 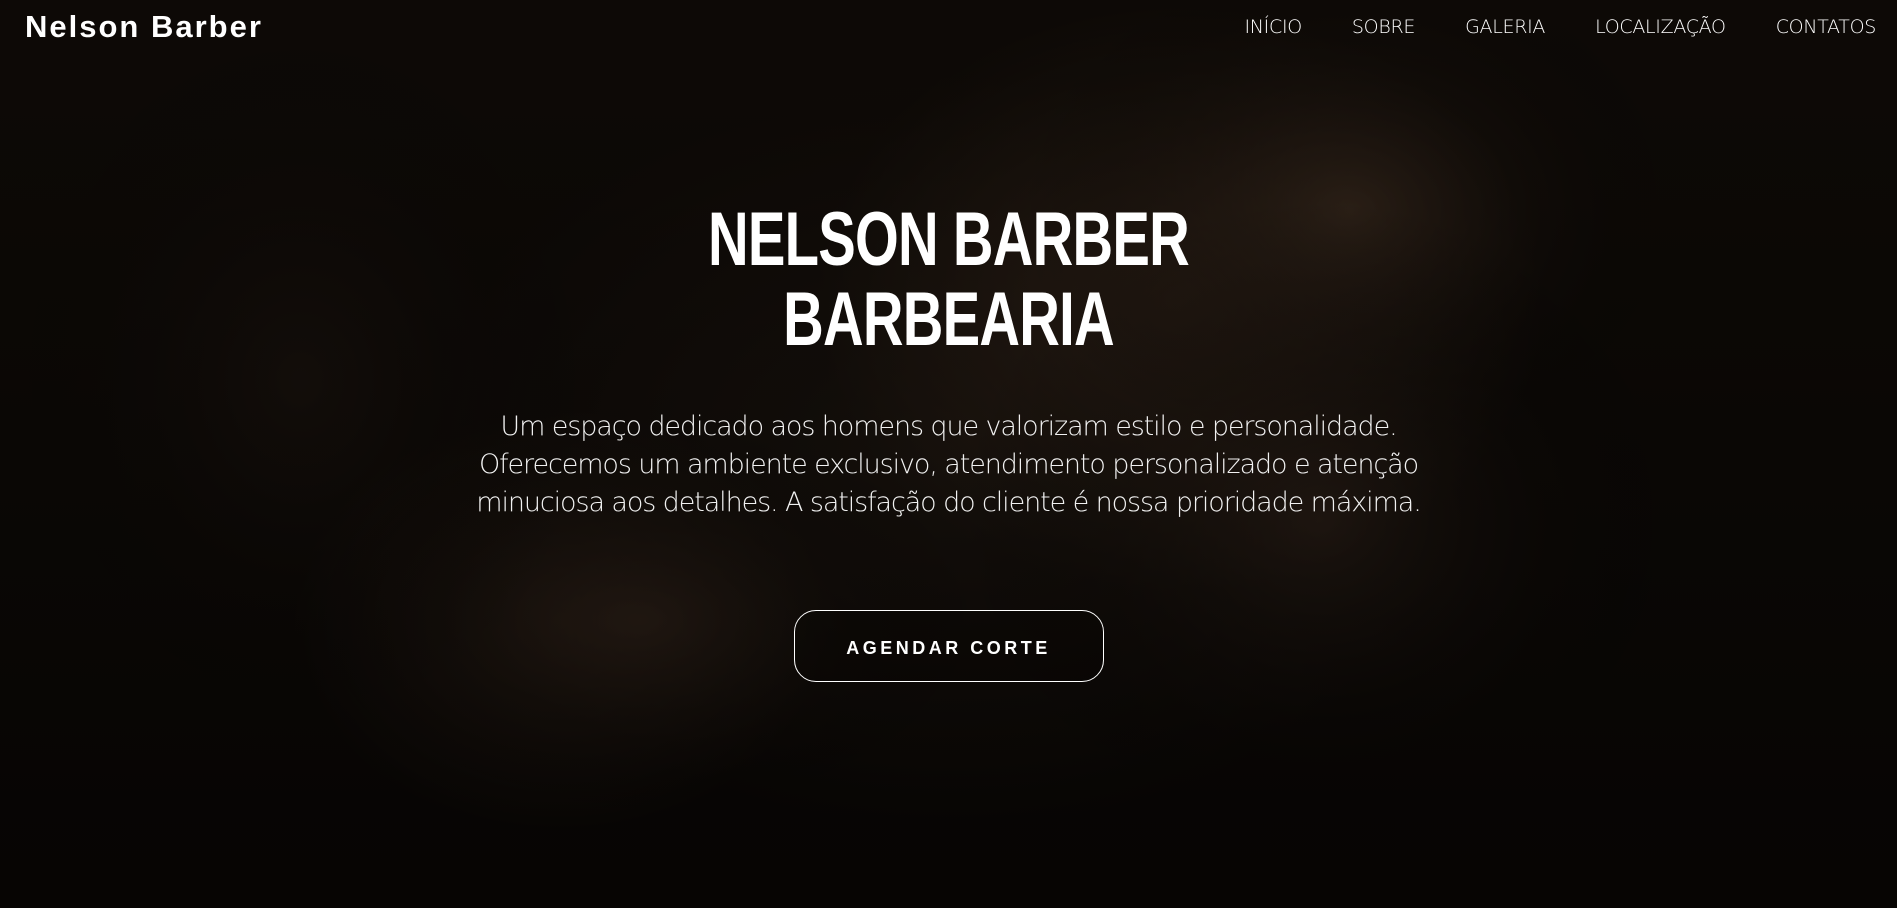 I want to click on nav-item-localizacao: LOCALIZAÇÃO, so click(x=1660, y=27).